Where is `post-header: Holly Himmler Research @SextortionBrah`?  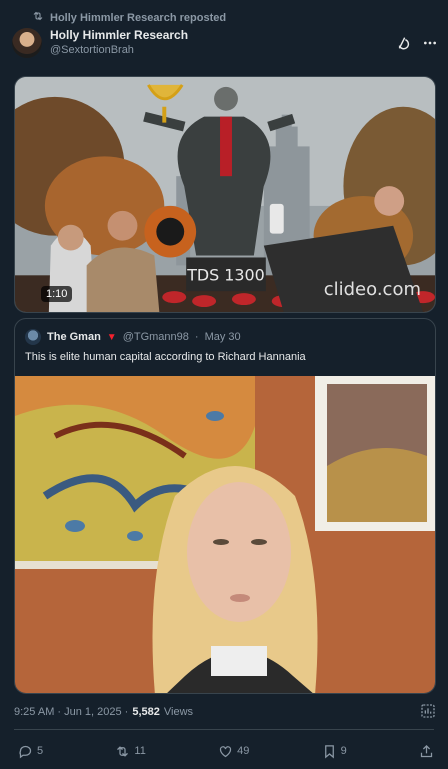 post-header: Holly Himmler Research @SextortionBrah is located at coordinates (225, 43).